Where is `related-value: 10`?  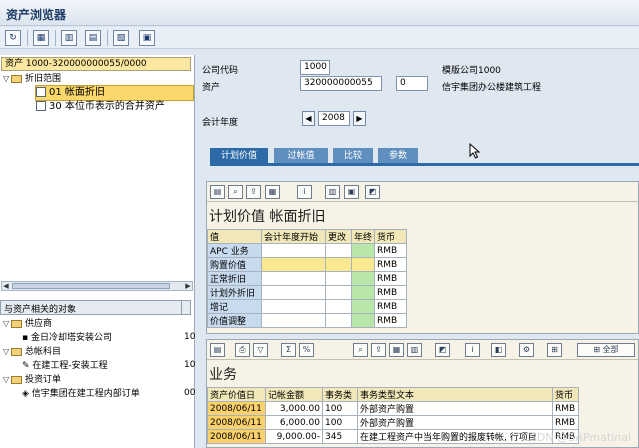
related-value: 10 is located at coordinates (190, 337).